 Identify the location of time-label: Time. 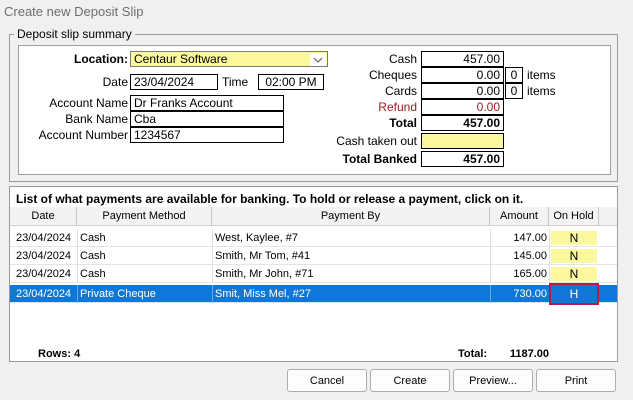
(235, 82).